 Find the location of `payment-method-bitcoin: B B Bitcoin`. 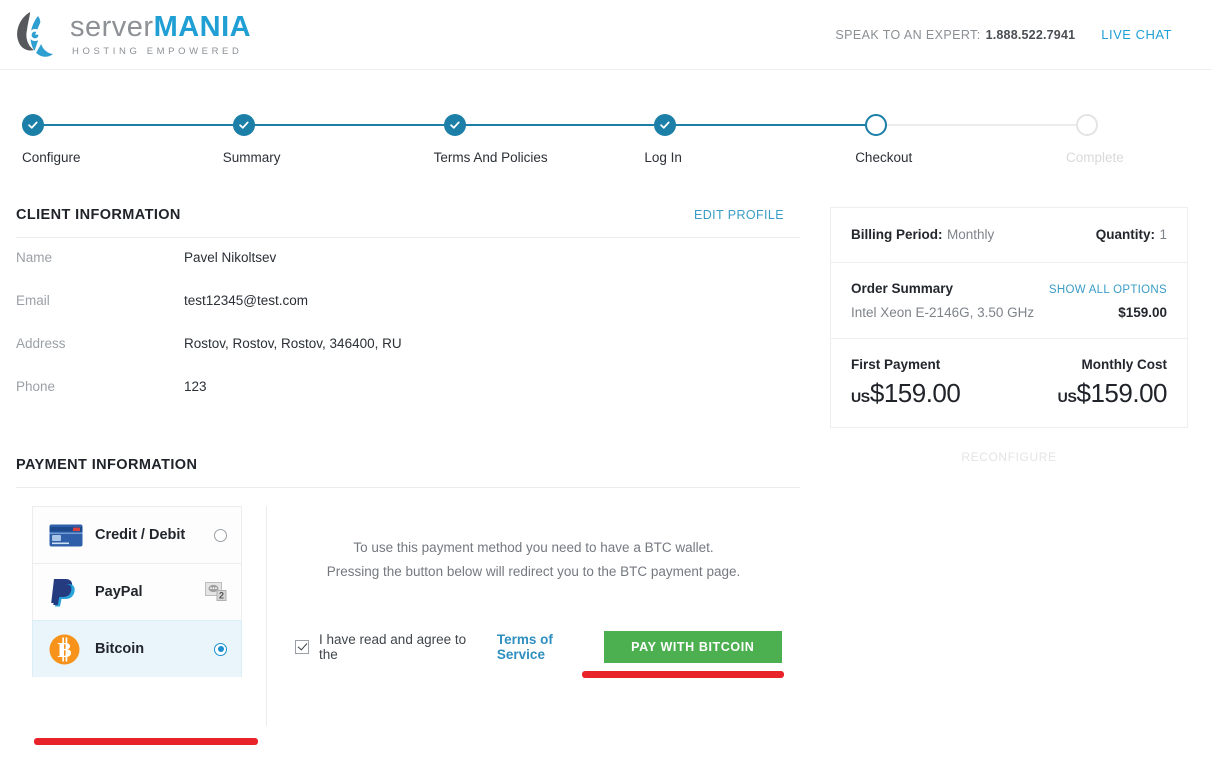

payment-method-bitcoin: B B Bitcoin is located at coordinates (137, 648).